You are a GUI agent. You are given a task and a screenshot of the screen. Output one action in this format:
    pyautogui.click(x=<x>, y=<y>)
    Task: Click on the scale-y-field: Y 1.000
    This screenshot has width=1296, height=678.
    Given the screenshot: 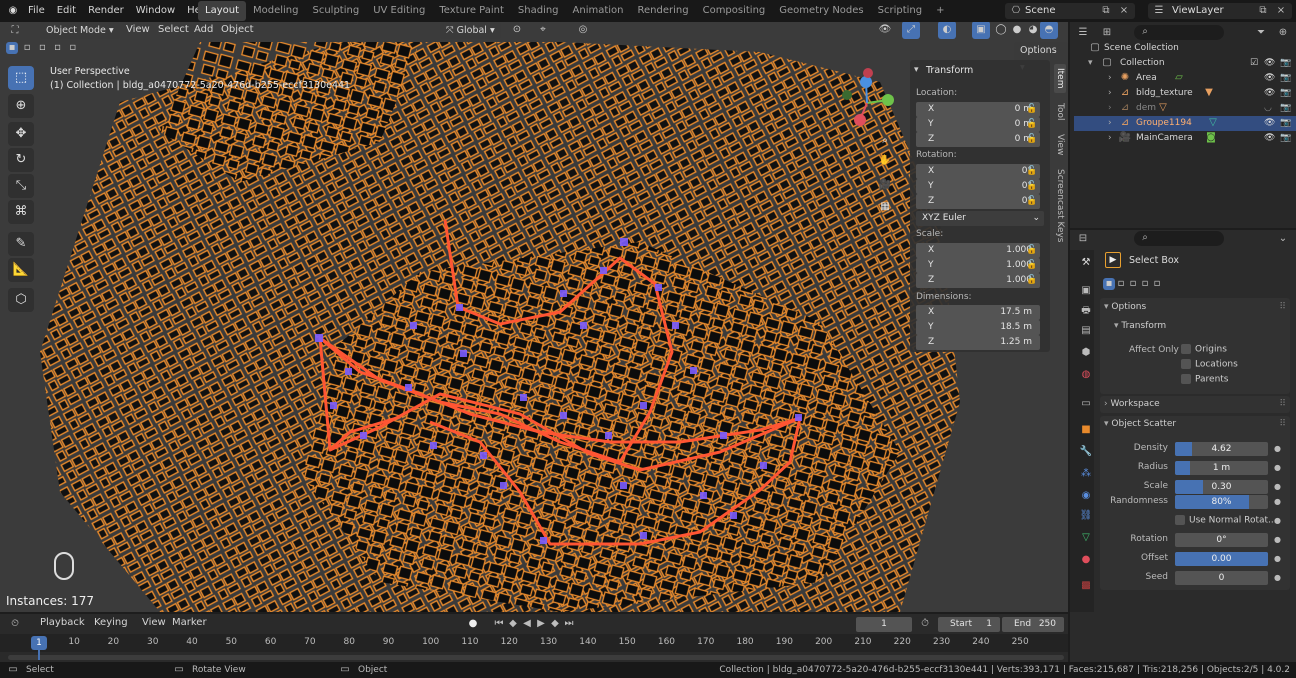 What is the action you would take?
    pyautogui.click(x=978, y=265)
    